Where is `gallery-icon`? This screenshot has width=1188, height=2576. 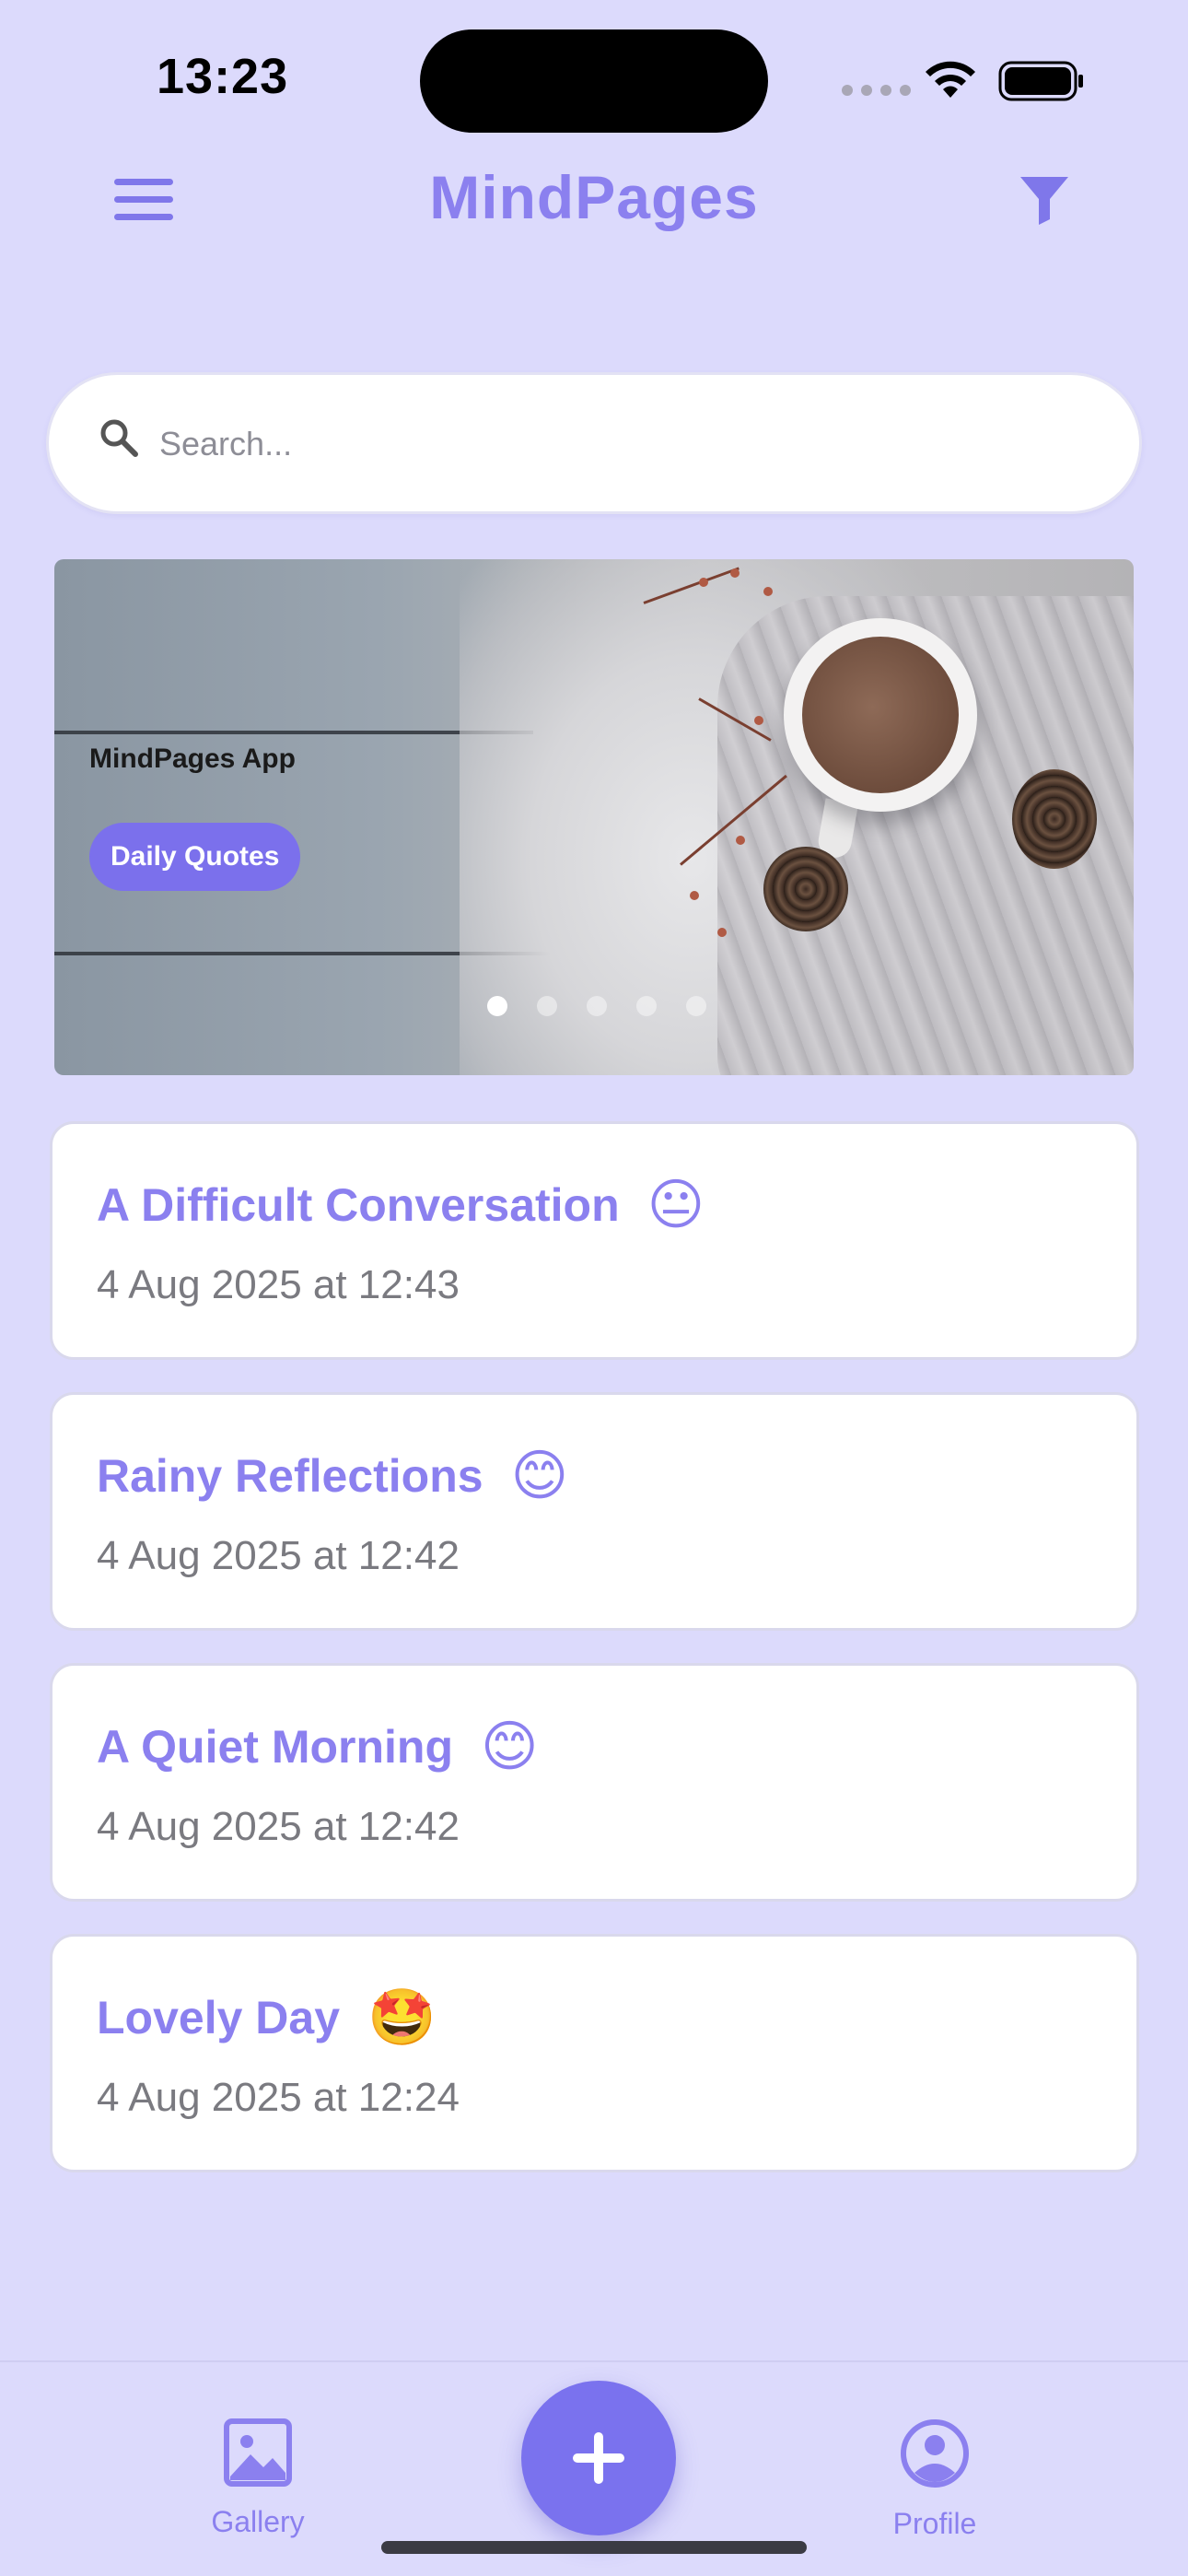 gallery-icon is located at coordinates (258, 2452).